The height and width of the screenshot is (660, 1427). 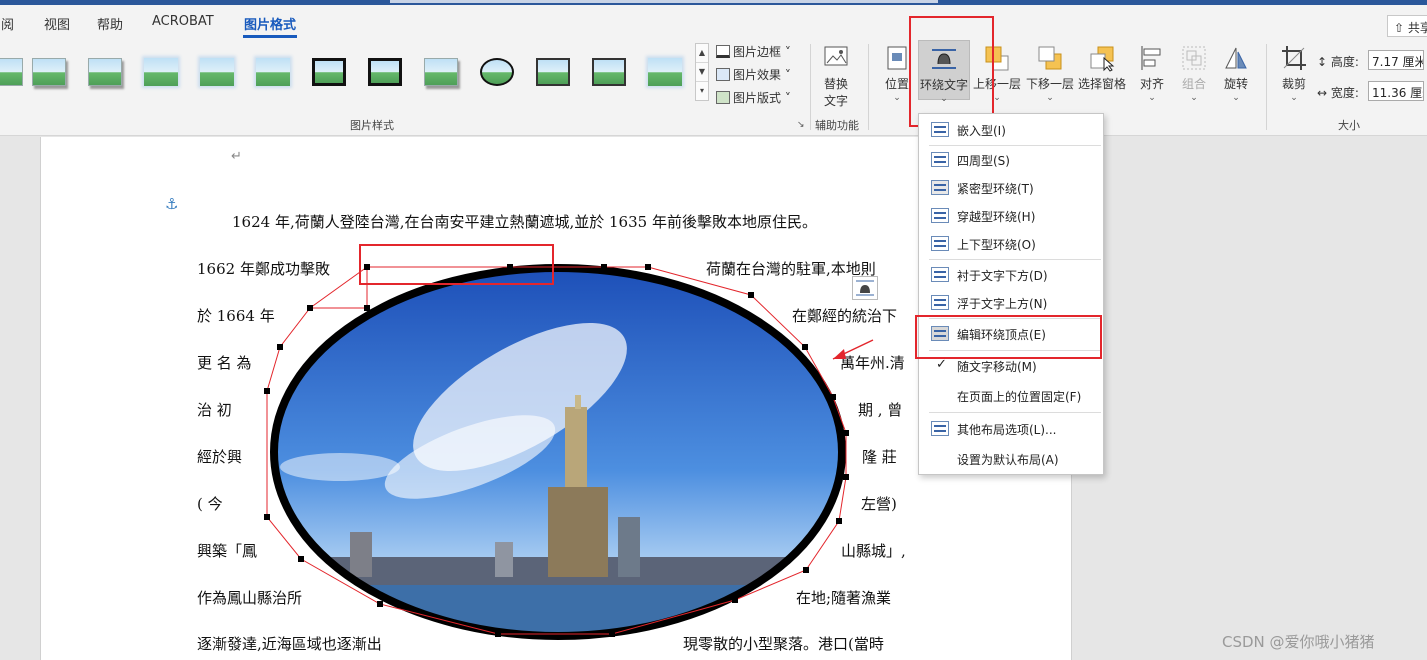 I want to click on position-label: 位置, so click(x=896, y=84).